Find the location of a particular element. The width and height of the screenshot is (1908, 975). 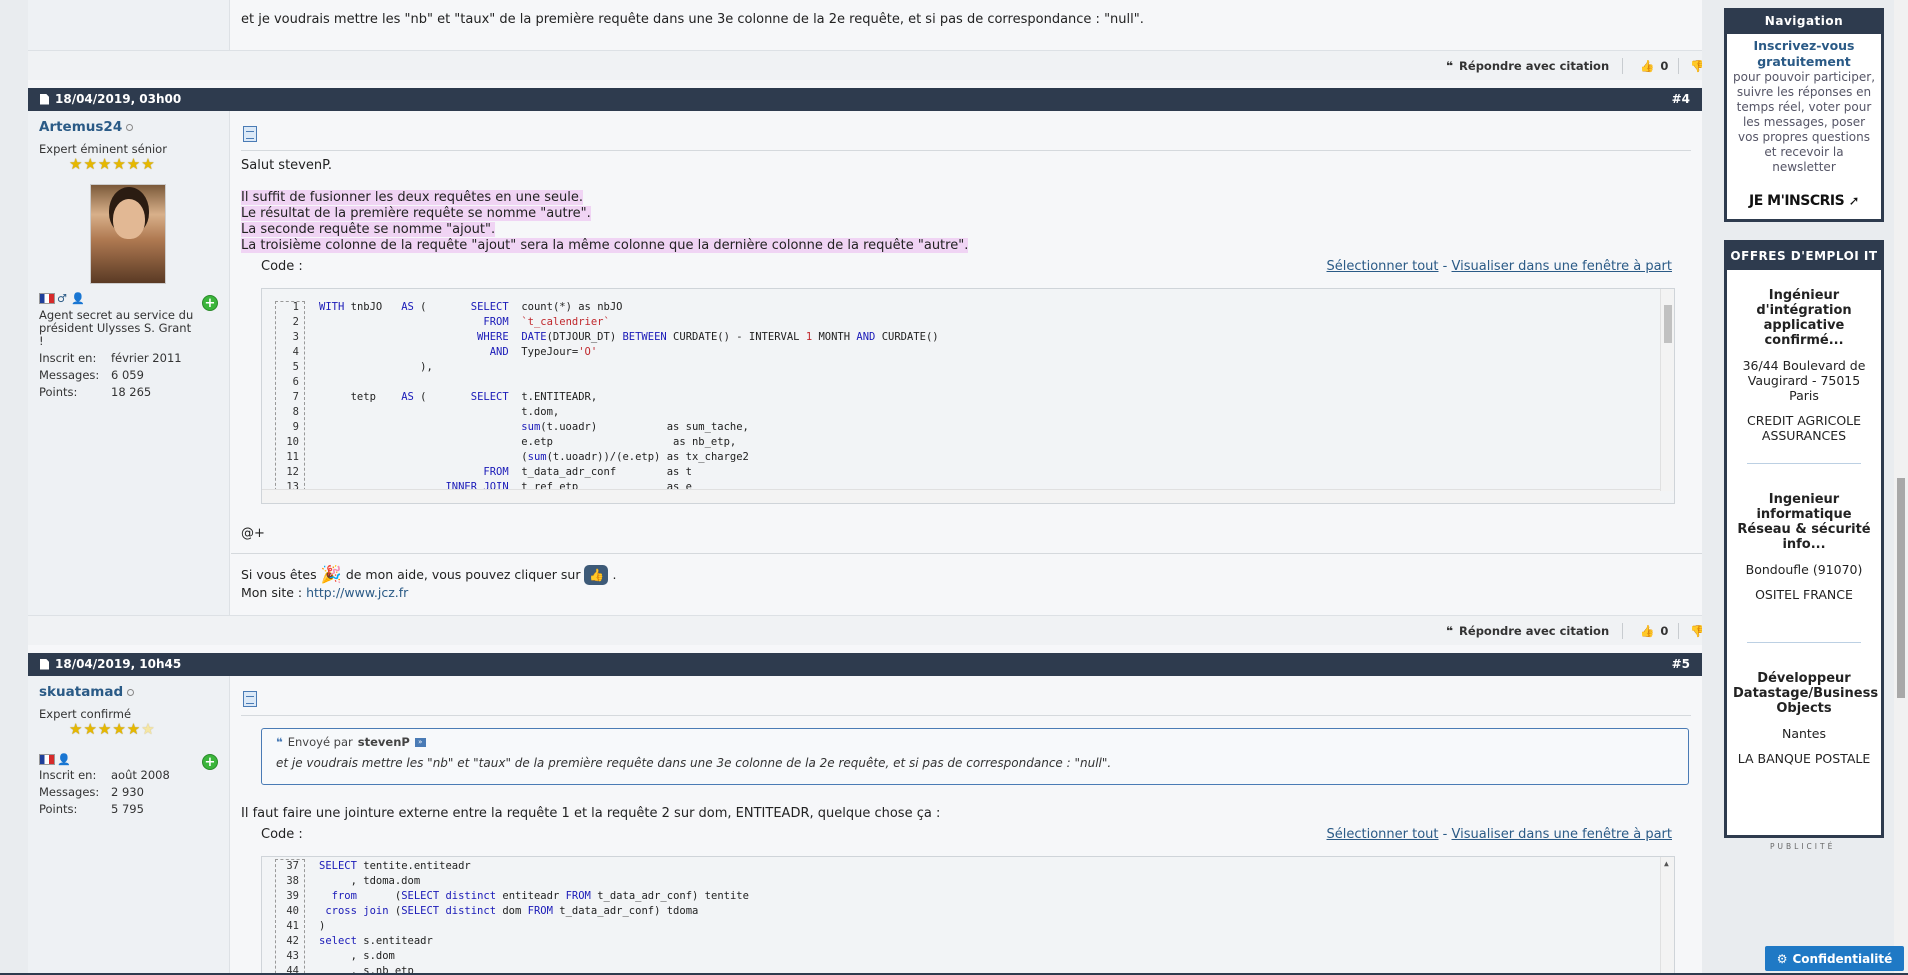

post-action-bar: ❝ Répondre avec citation 👍 0 👎 0 is located at coordinates (865, 65).